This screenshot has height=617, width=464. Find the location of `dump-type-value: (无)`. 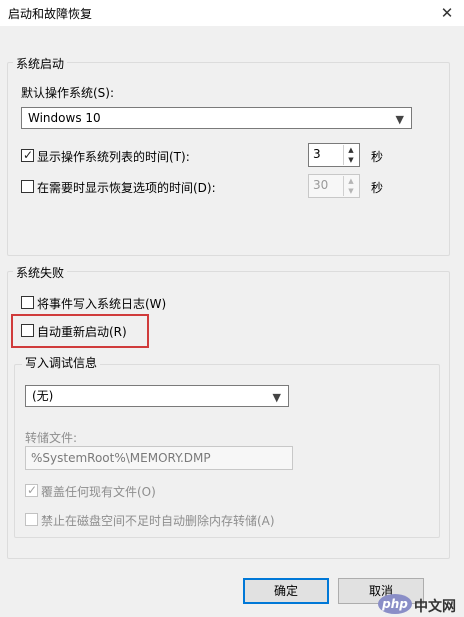

dump-type-value: (无) is located at coordinates (43, 396).